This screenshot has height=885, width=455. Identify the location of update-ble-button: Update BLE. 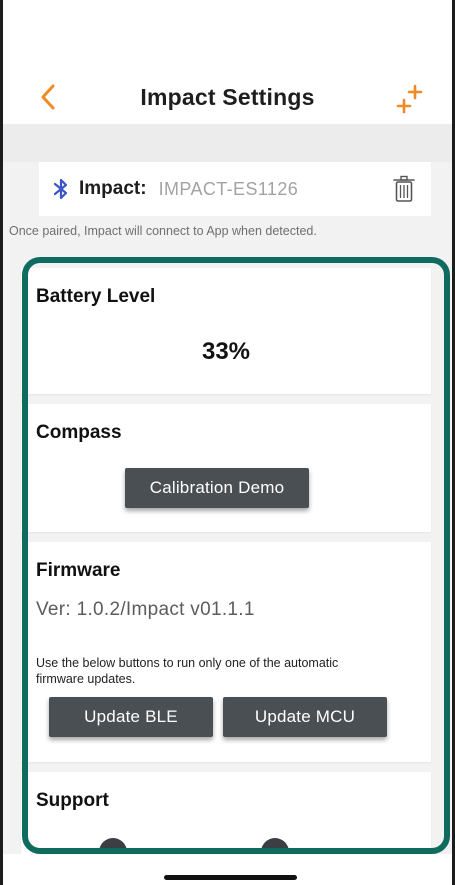
(131, 717).